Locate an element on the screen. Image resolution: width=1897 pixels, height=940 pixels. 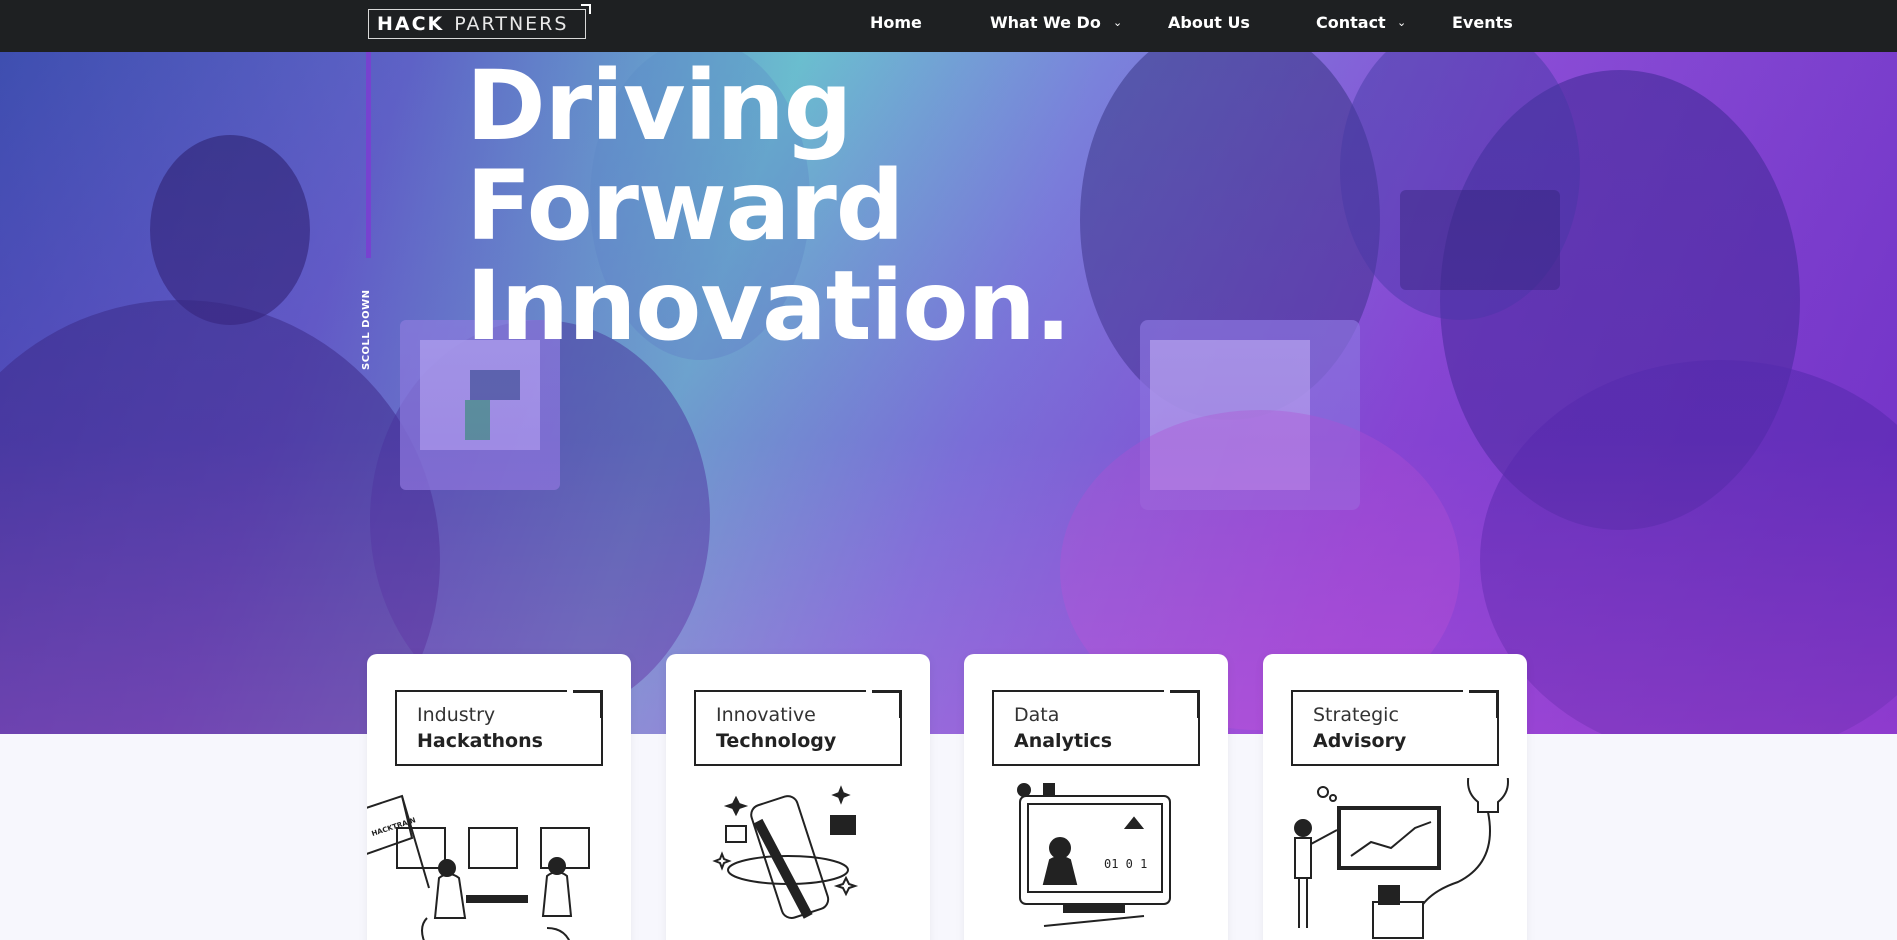
card-label-box: Industry Hackathons is located at coordinates (499, 728).